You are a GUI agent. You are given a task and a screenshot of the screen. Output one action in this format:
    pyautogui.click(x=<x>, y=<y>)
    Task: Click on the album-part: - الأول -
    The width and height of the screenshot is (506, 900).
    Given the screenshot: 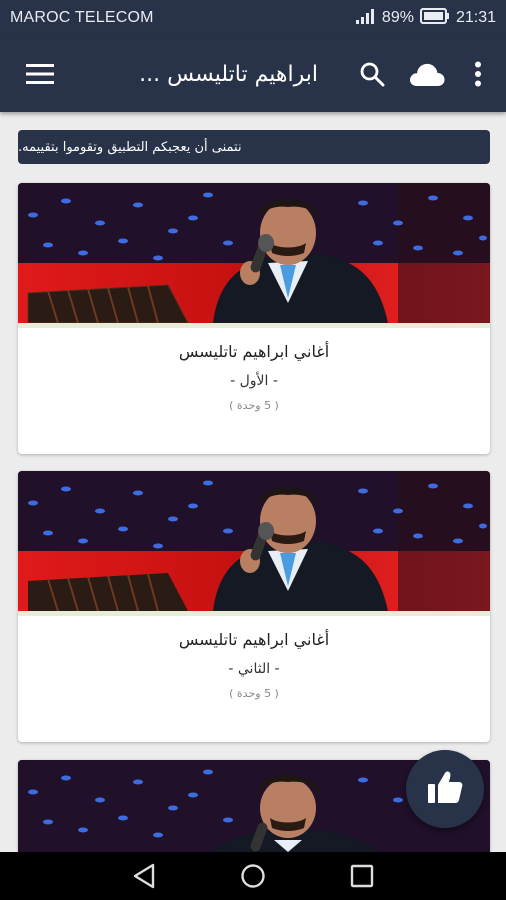 What is the action you would take?
    pyautogui.click(x=254, y=381)
    